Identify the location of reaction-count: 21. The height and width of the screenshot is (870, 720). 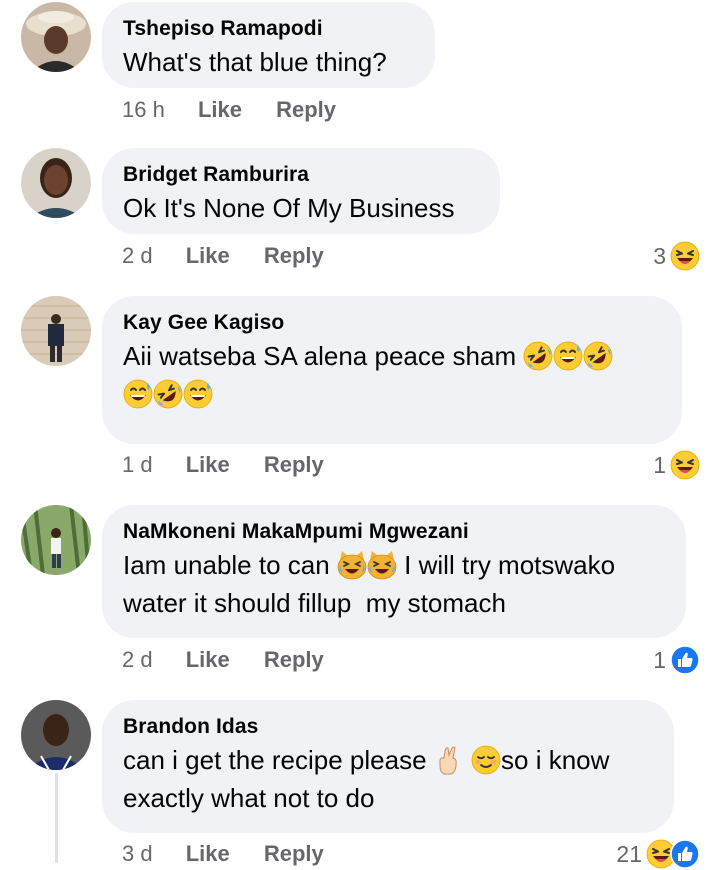
(629, 853).